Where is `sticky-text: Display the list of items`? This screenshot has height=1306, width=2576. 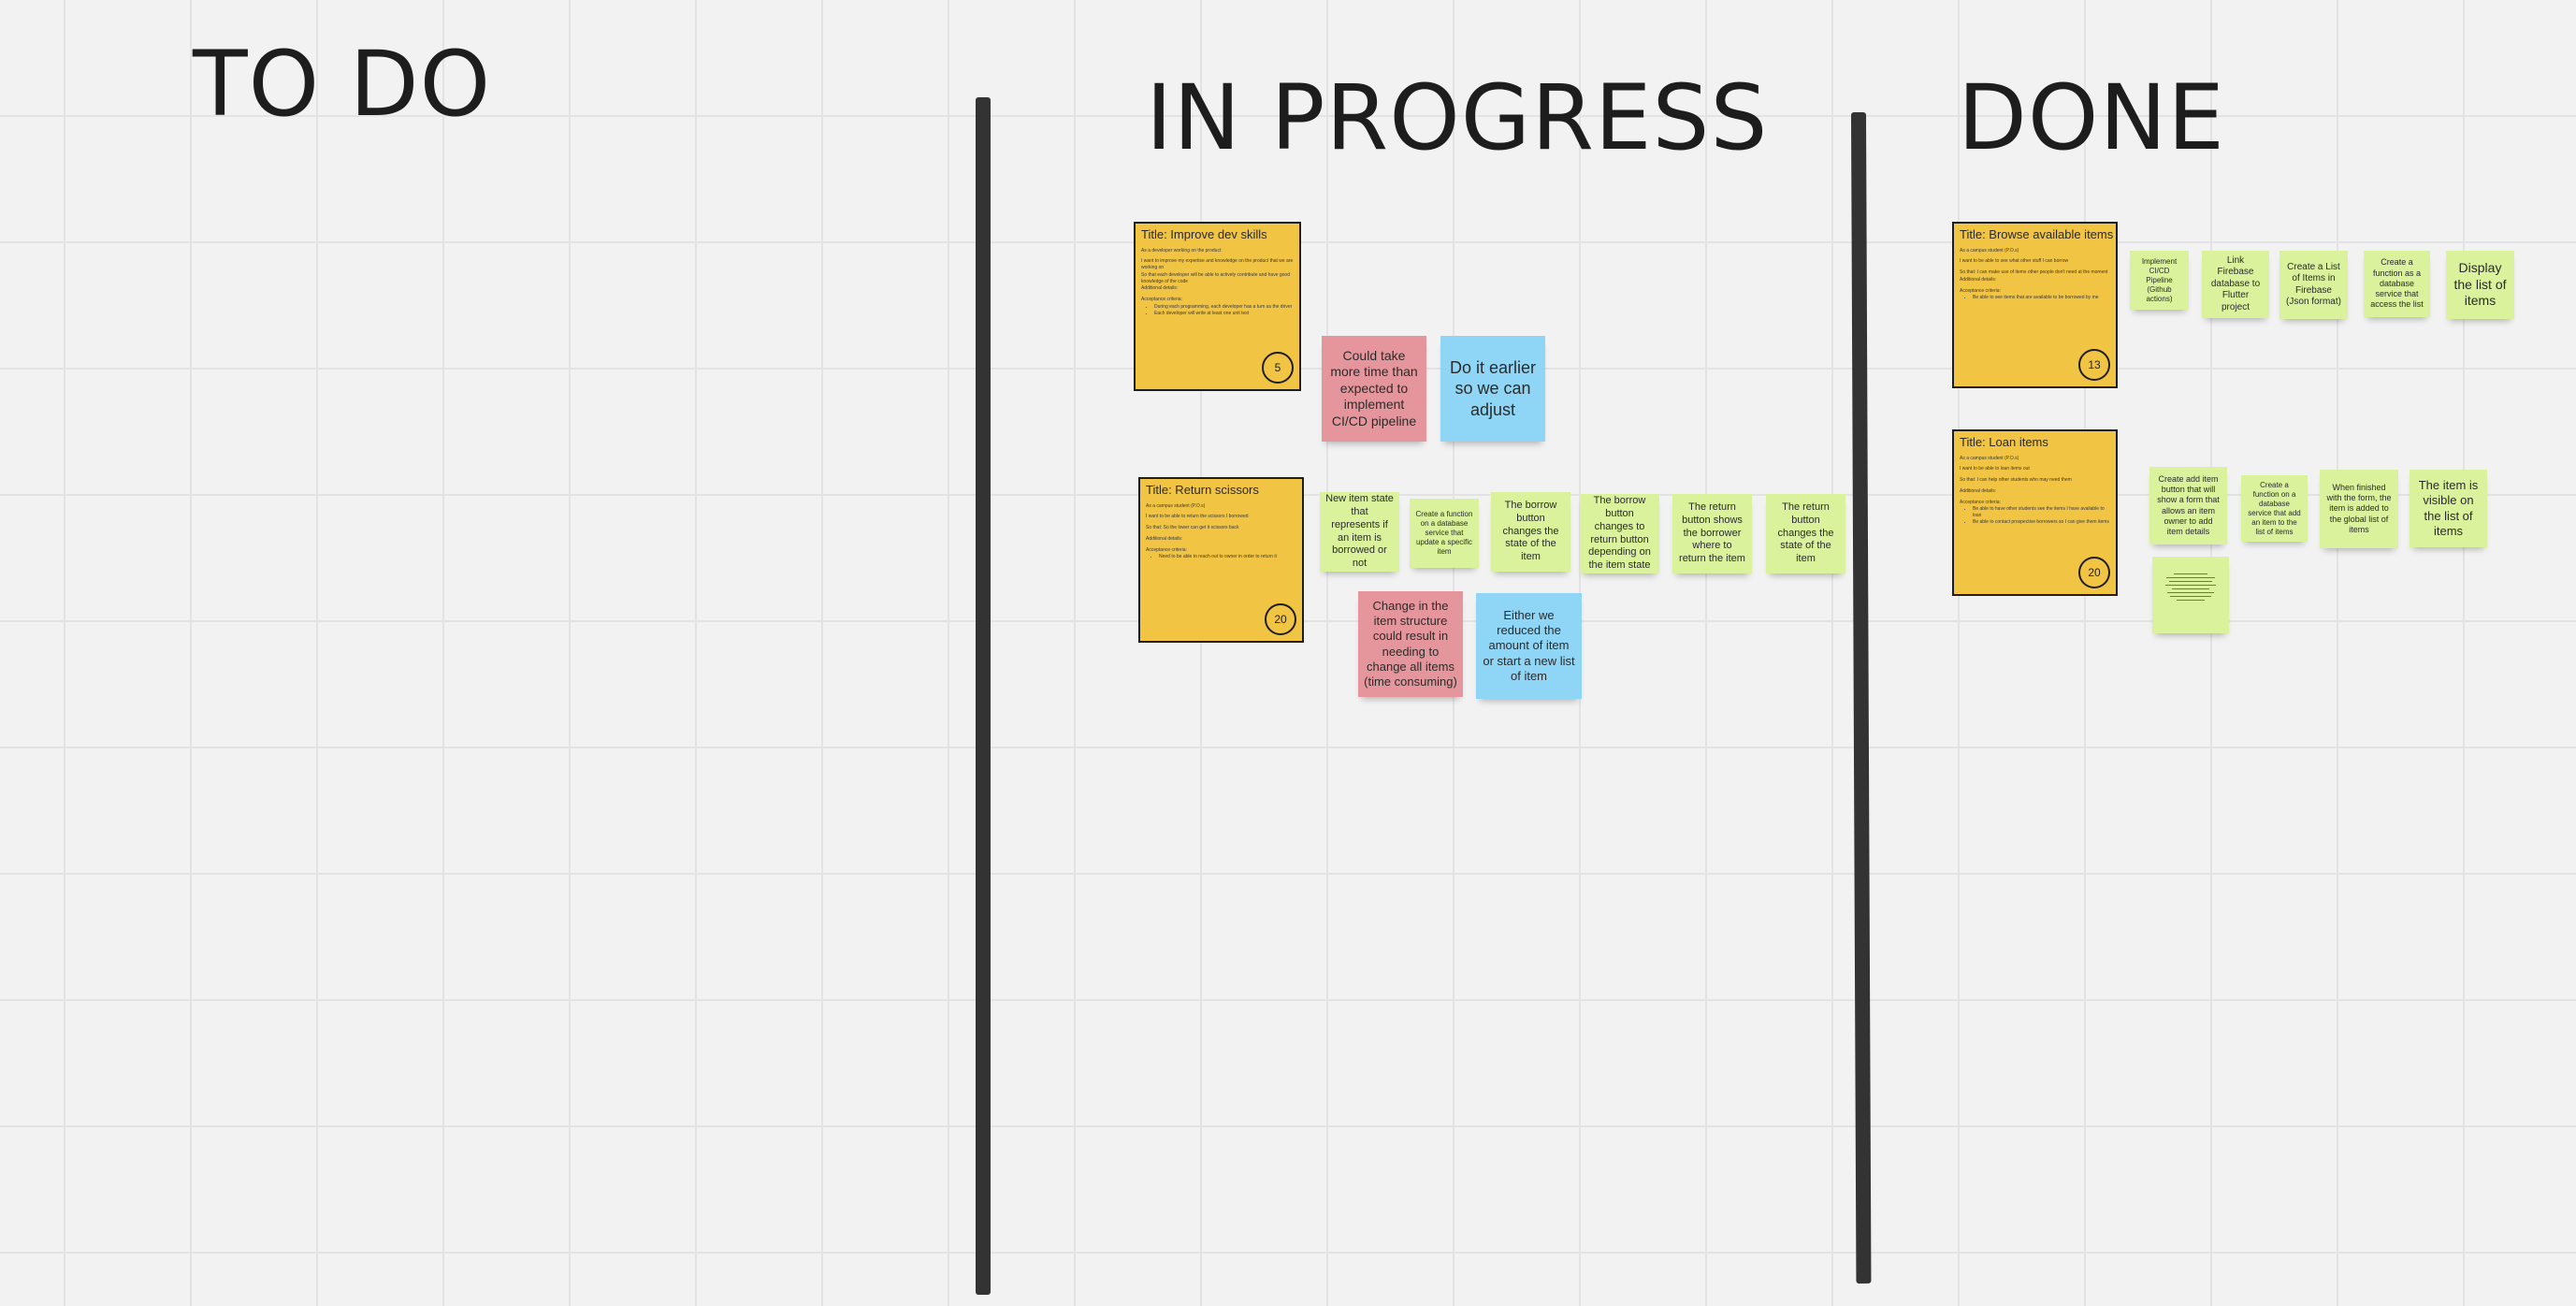 sticky-text: Display the list of items is located at coordinates (2480, 284).